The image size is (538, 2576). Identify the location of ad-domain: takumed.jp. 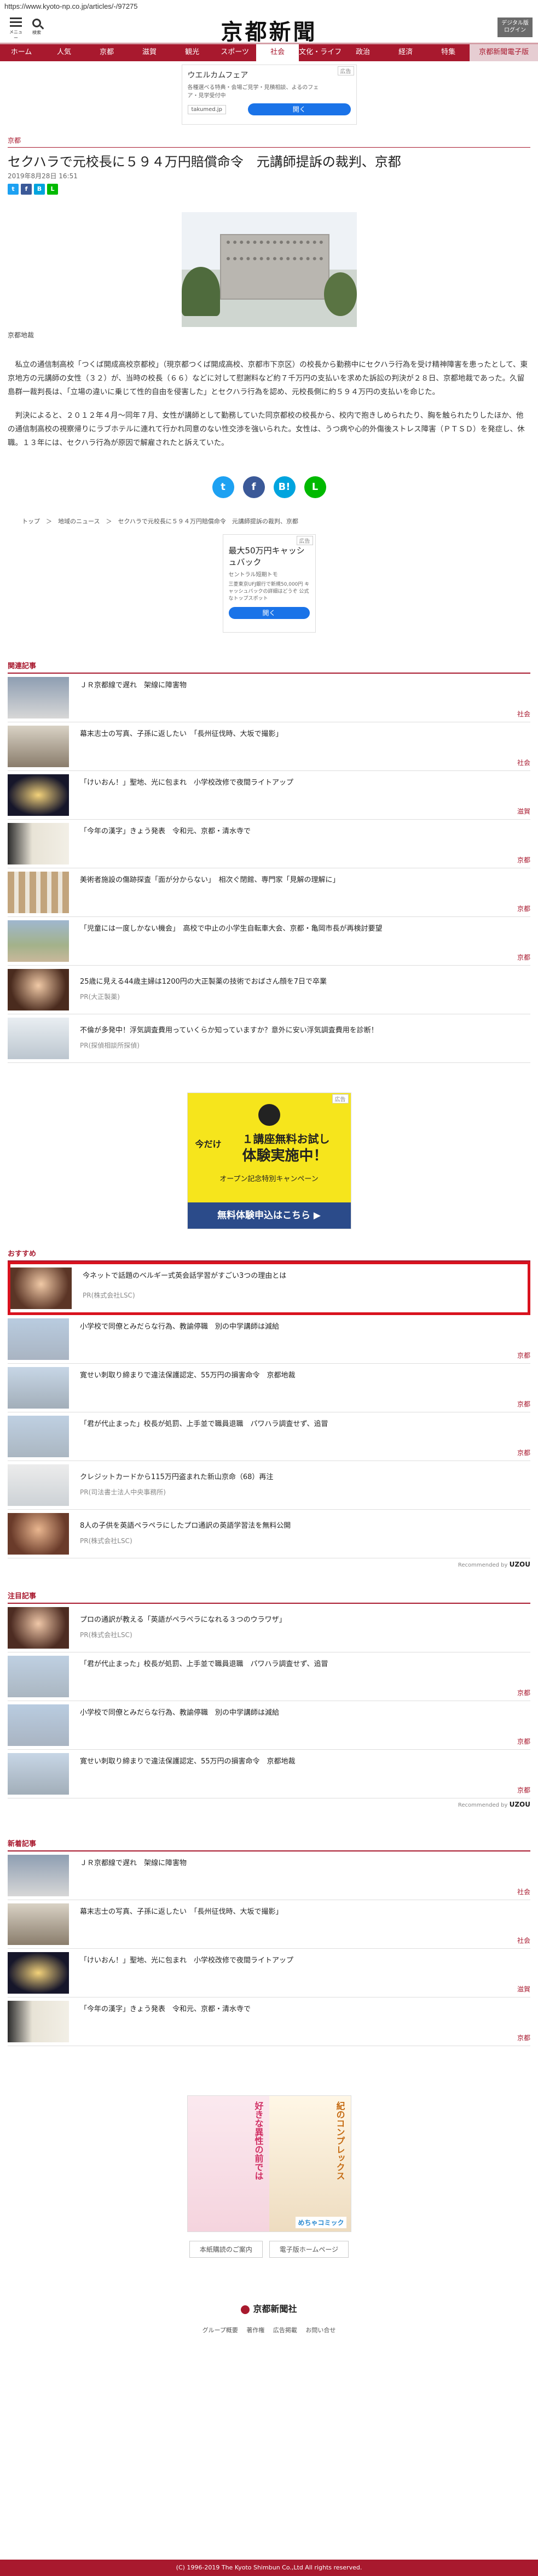
(206, 109).